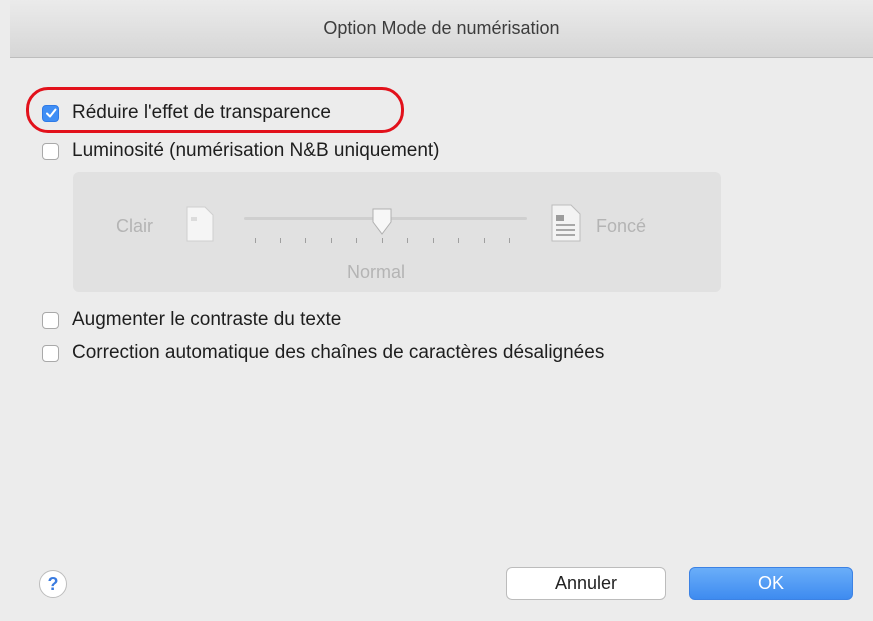  What do you see at coordinates (621, 226) in the screenshot?
I see `slider-max-label: Foncé` at bounding box center [621, 226].